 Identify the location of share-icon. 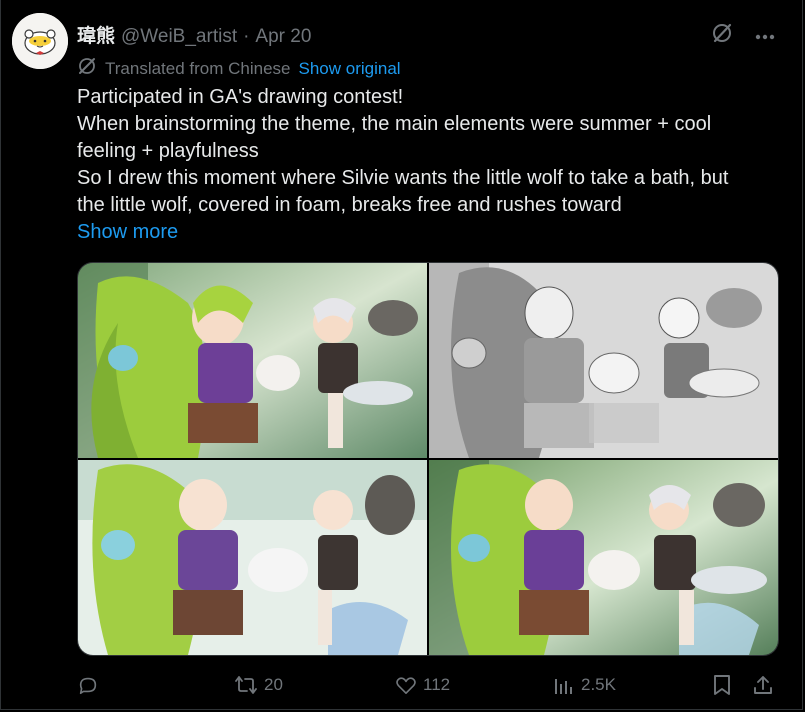
(763, 685).